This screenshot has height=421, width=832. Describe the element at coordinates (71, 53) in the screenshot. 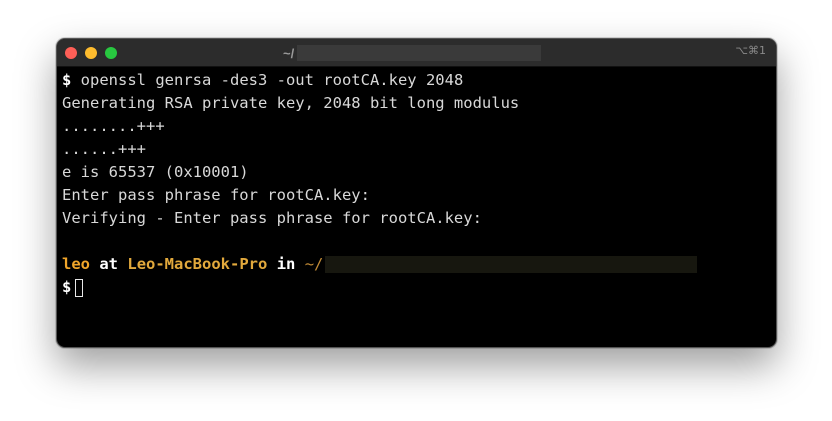

I see `close-button` at that location.